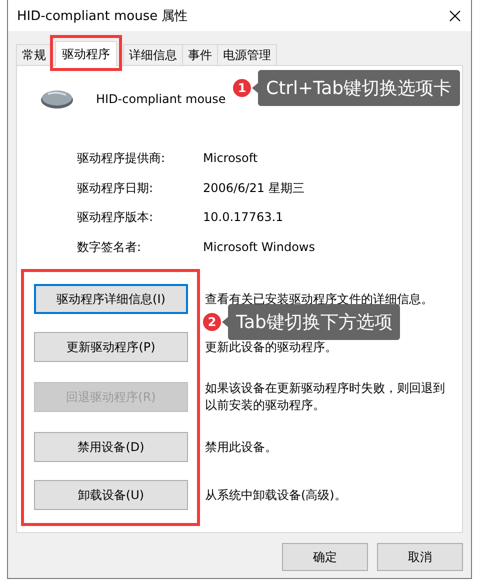 The height and width of the screenshot is (588, 479). Describe the element at coordinates (271, 347) in the screenshot. I see `action-description: 更新此设备的驱动程序。` at that location.